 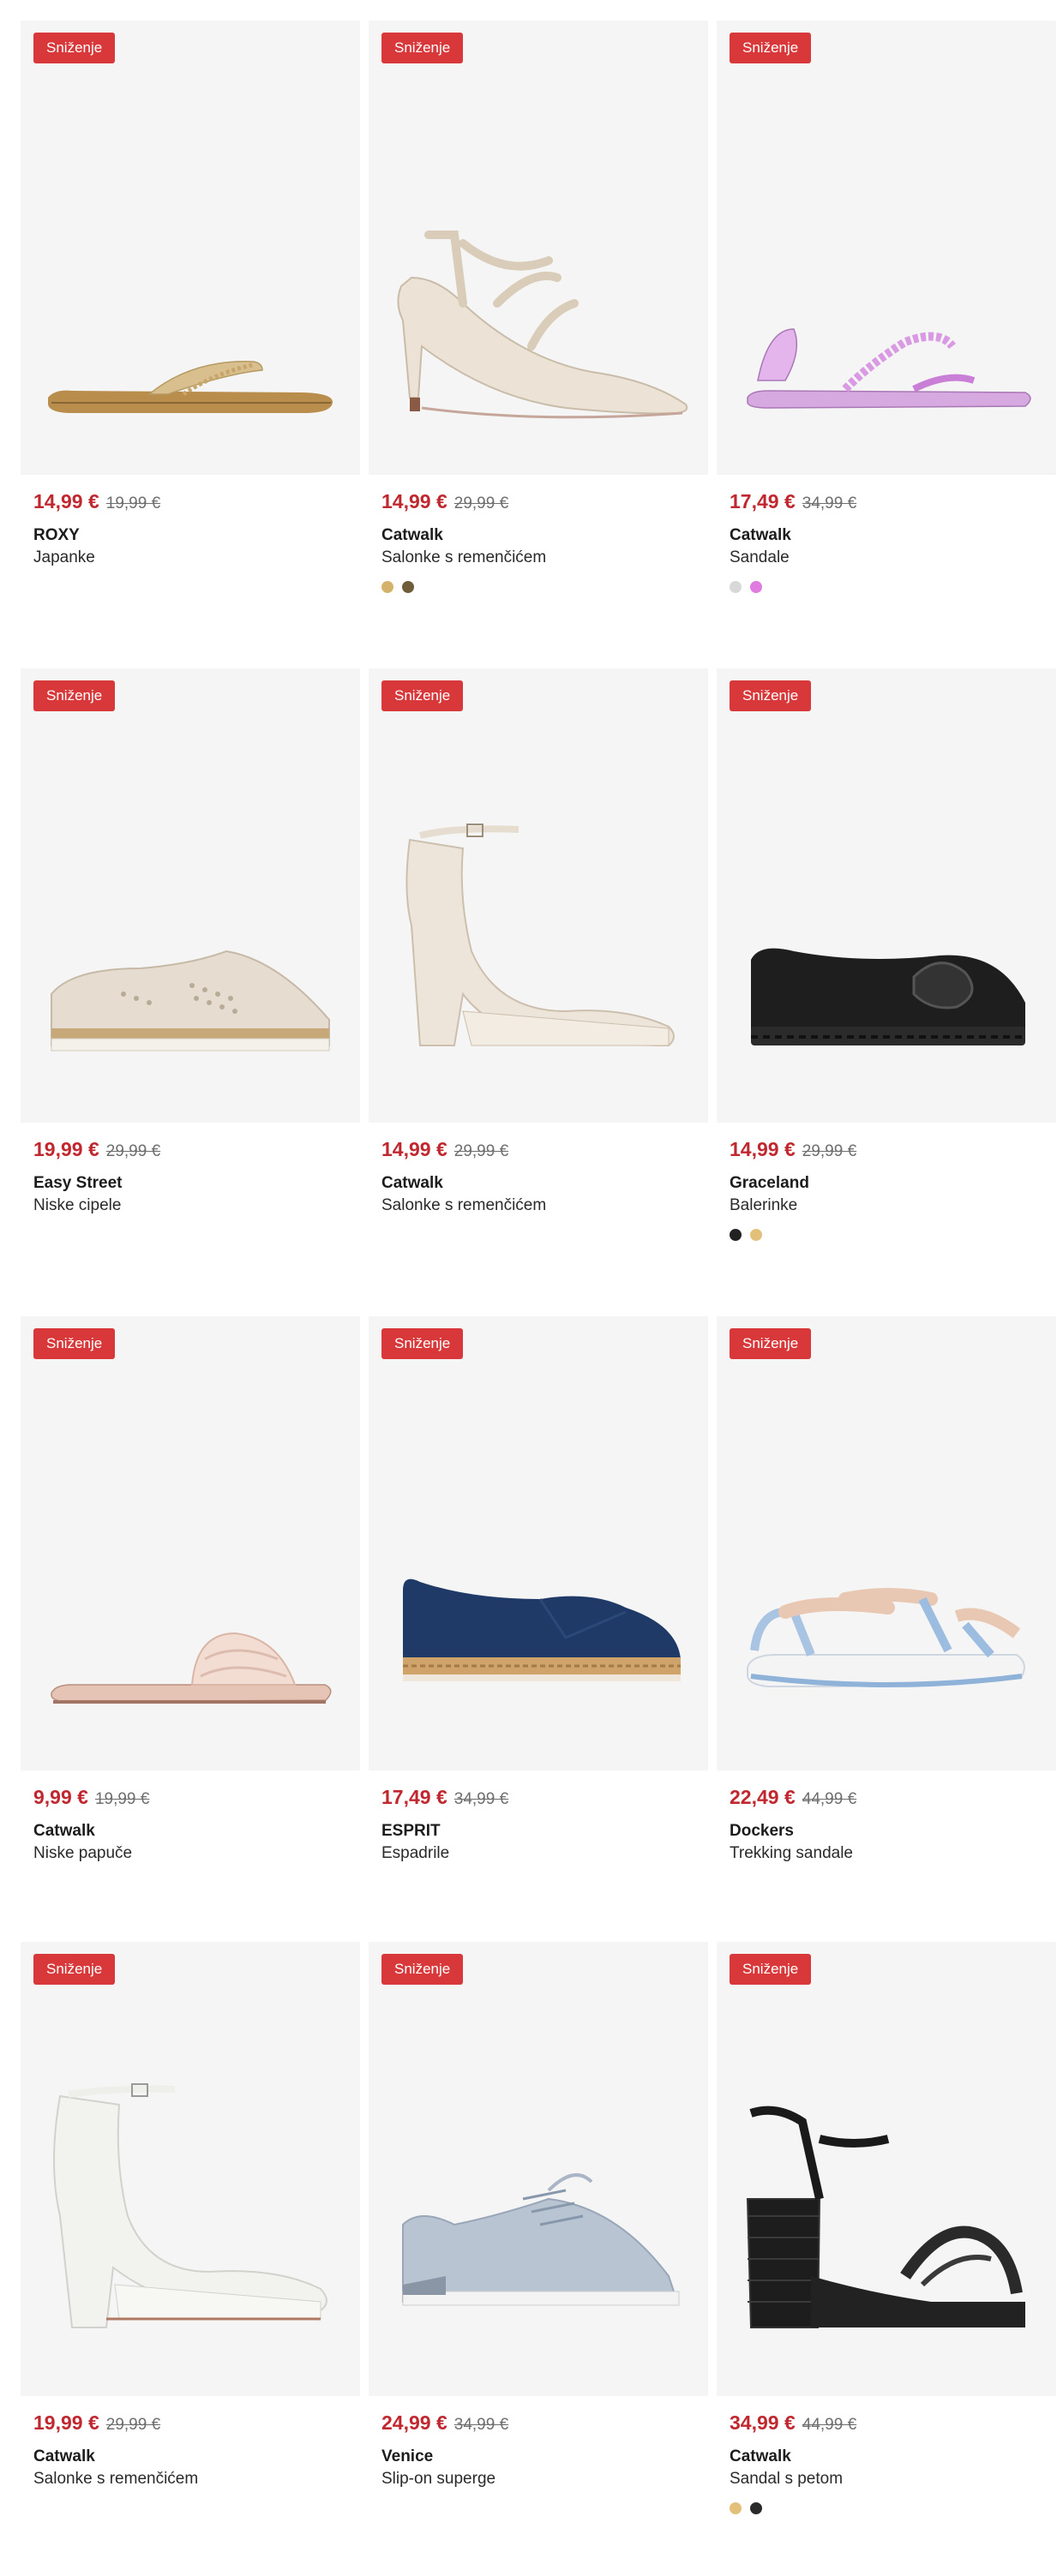 I want to click on slide-image, so click(x=192, y=1668).